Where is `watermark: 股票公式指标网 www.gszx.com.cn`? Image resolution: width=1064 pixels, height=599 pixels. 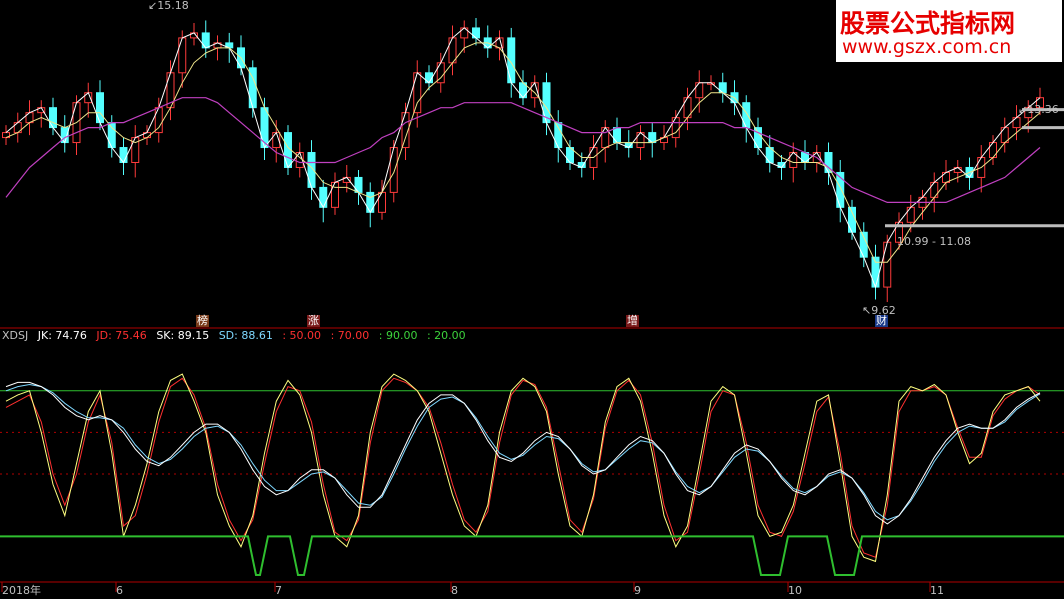
watermark: 股票公式指标网 www.gszx.com.cn is located at coordinates (949, 31).